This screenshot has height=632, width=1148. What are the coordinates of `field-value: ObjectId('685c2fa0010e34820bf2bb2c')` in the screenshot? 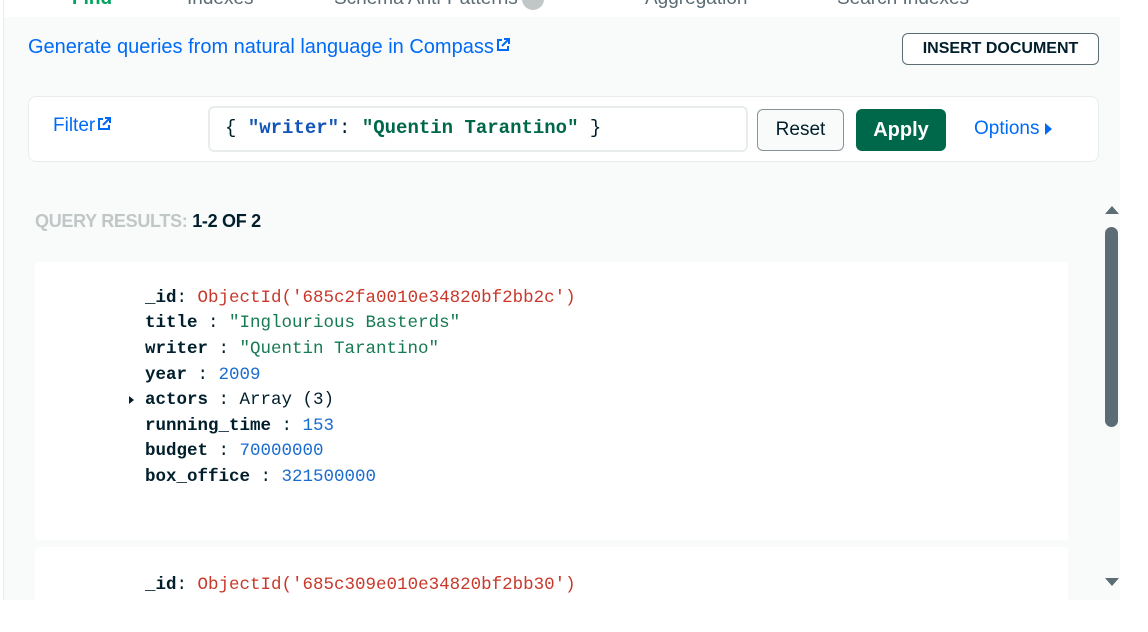 It's located at (386, 298).